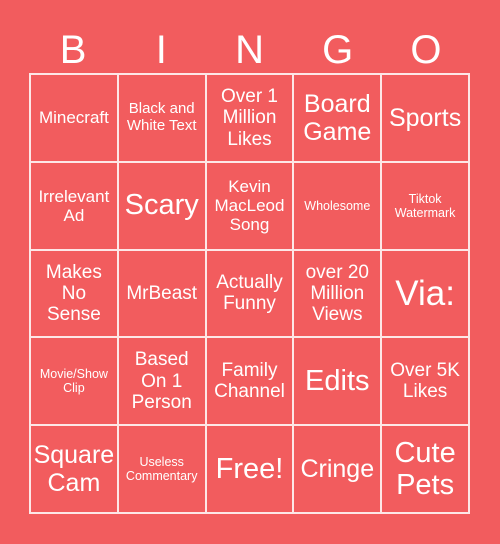 The height and width of the screenshot is (544, 500). What do you see at coordinates (74, 469) in the screenshot?
I see `bingo-cell: Square Cam` at bounding box center [74, 469].